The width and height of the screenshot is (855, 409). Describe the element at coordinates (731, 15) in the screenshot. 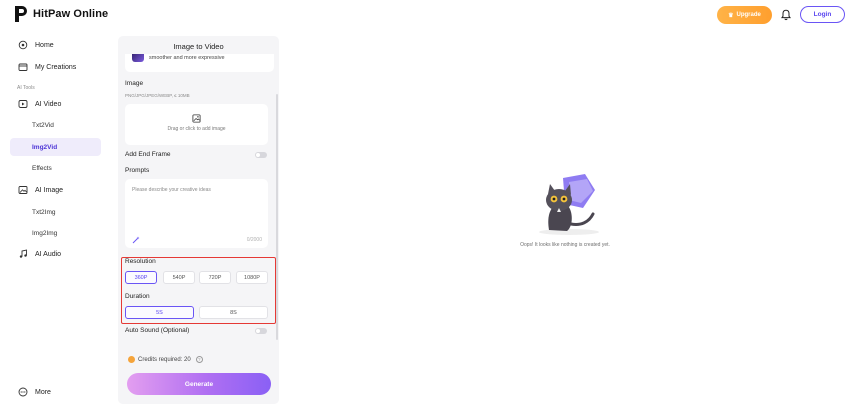

I see `crown-icon: ♛` at that location.